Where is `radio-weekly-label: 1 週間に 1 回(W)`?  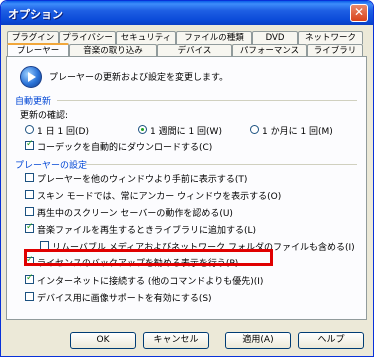
radio-weekly-label: 1 週間に 1 回(W) is located at coordinates (186, 130).